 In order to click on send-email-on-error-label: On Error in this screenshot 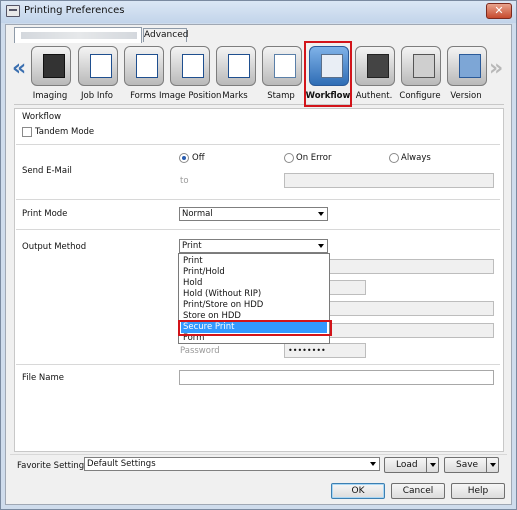, I will do `click(314, 158)`.